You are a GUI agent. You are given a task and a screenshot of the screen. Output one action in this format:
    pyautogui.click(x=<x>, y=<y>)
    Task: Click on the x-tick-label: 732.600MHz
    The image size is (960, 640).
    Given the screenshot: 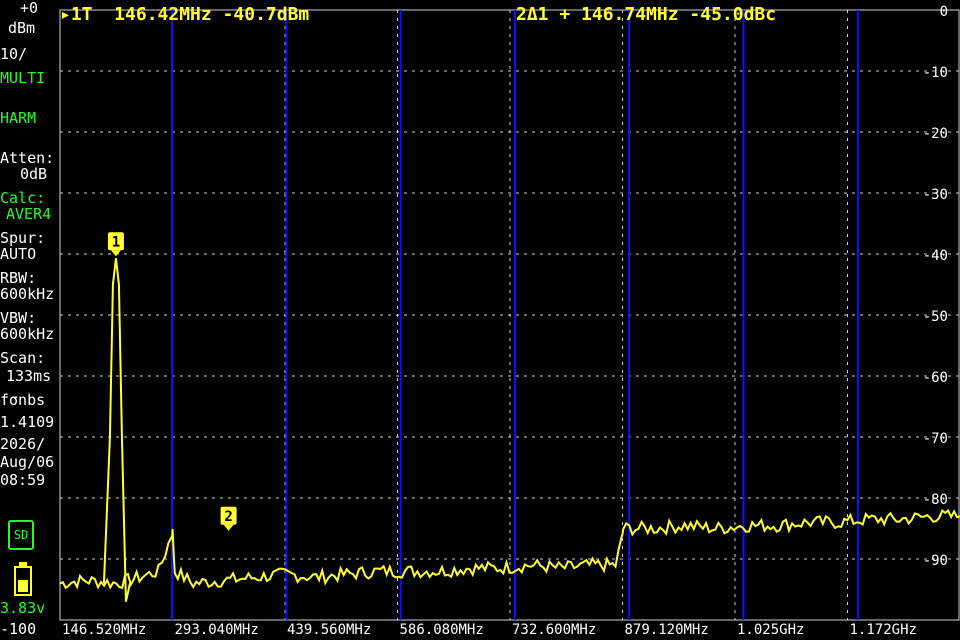 What is the action you would take?
    pyautogui.click(x=554, y=630)
    